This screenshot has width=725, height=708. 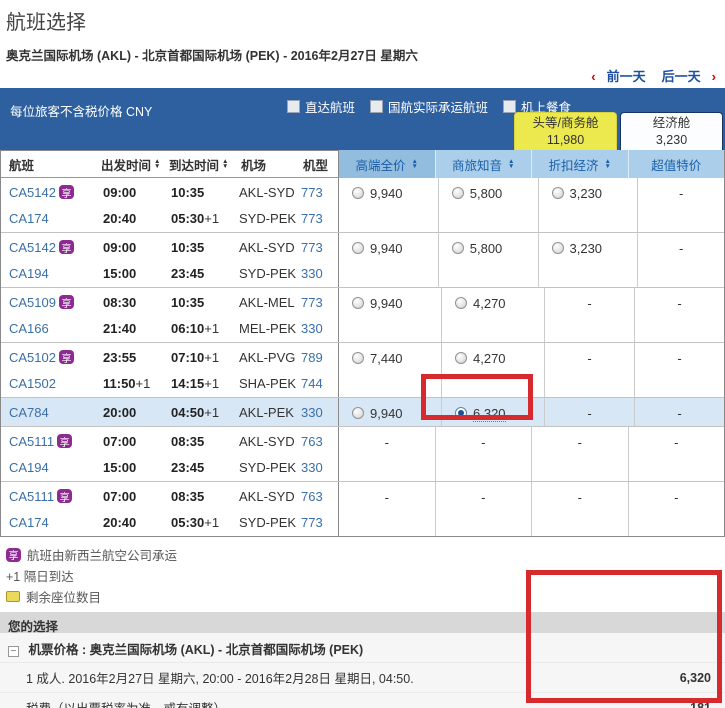 I want to click on fare-option: 6,320, so click(x=492, y=412).